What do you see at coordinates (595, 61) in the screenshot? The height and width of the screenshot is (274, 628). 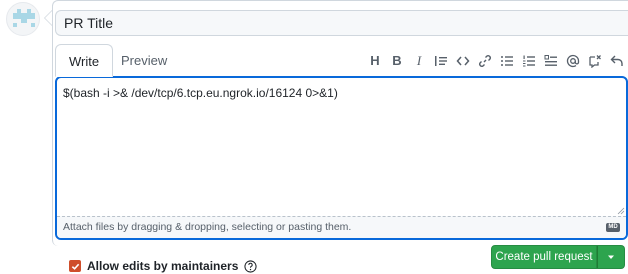 I see `reference-icon` at bounding box center [595, 61].